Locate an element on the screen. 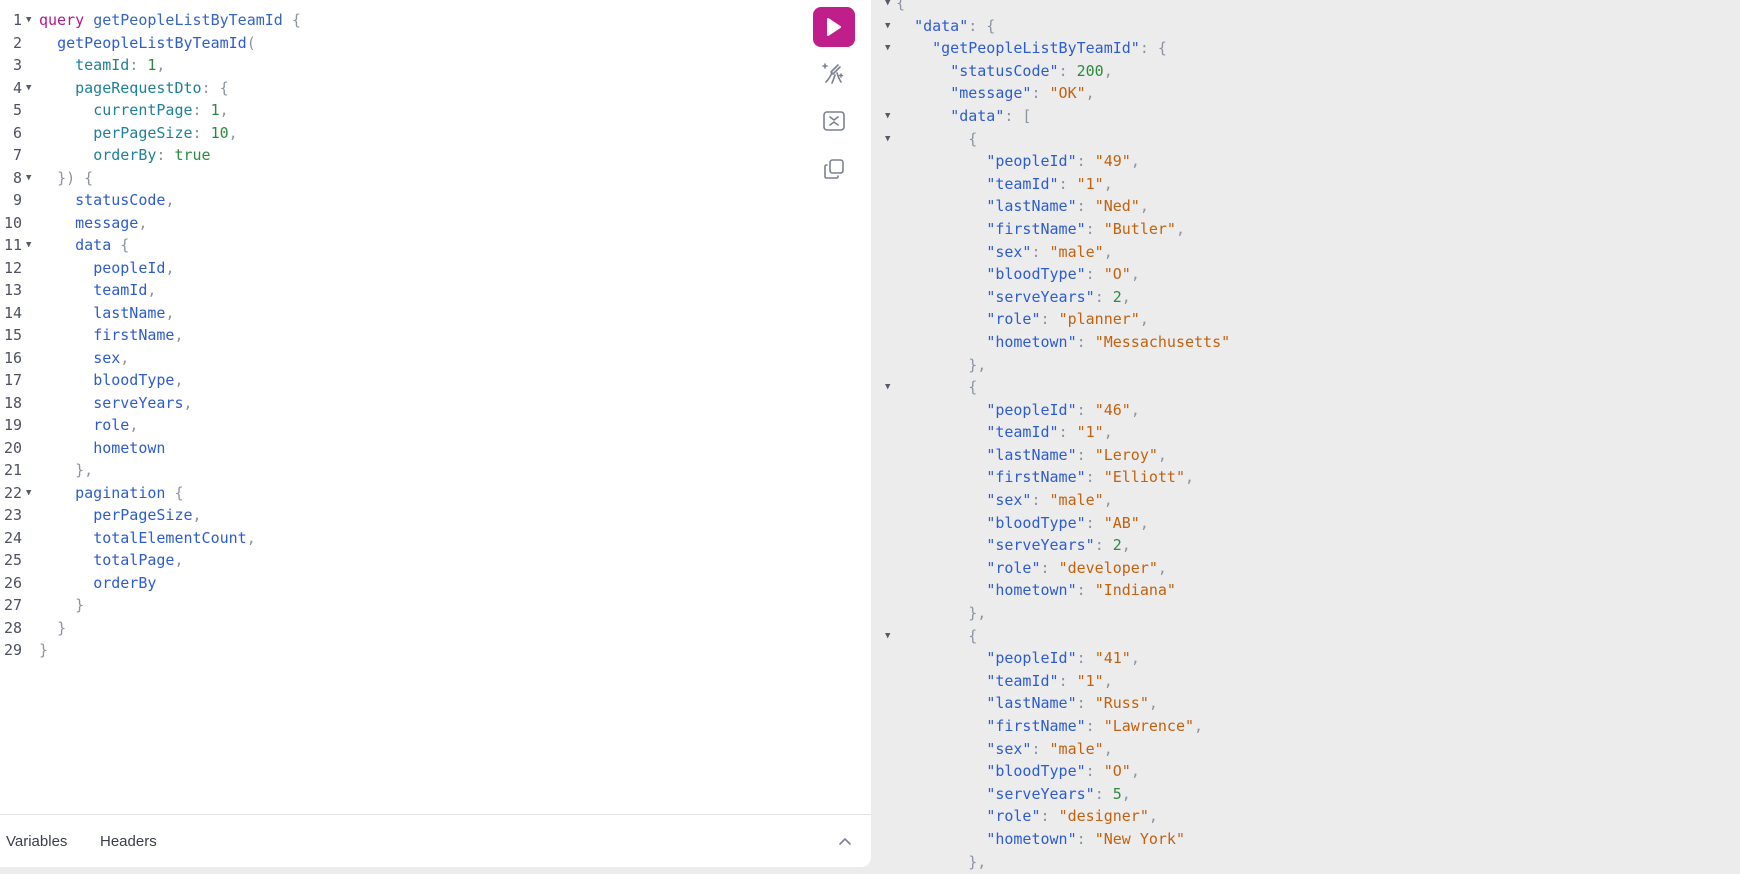 The width and height of the screenshot is (1740, 874). code-token: true is located at coordinates (192, 155).